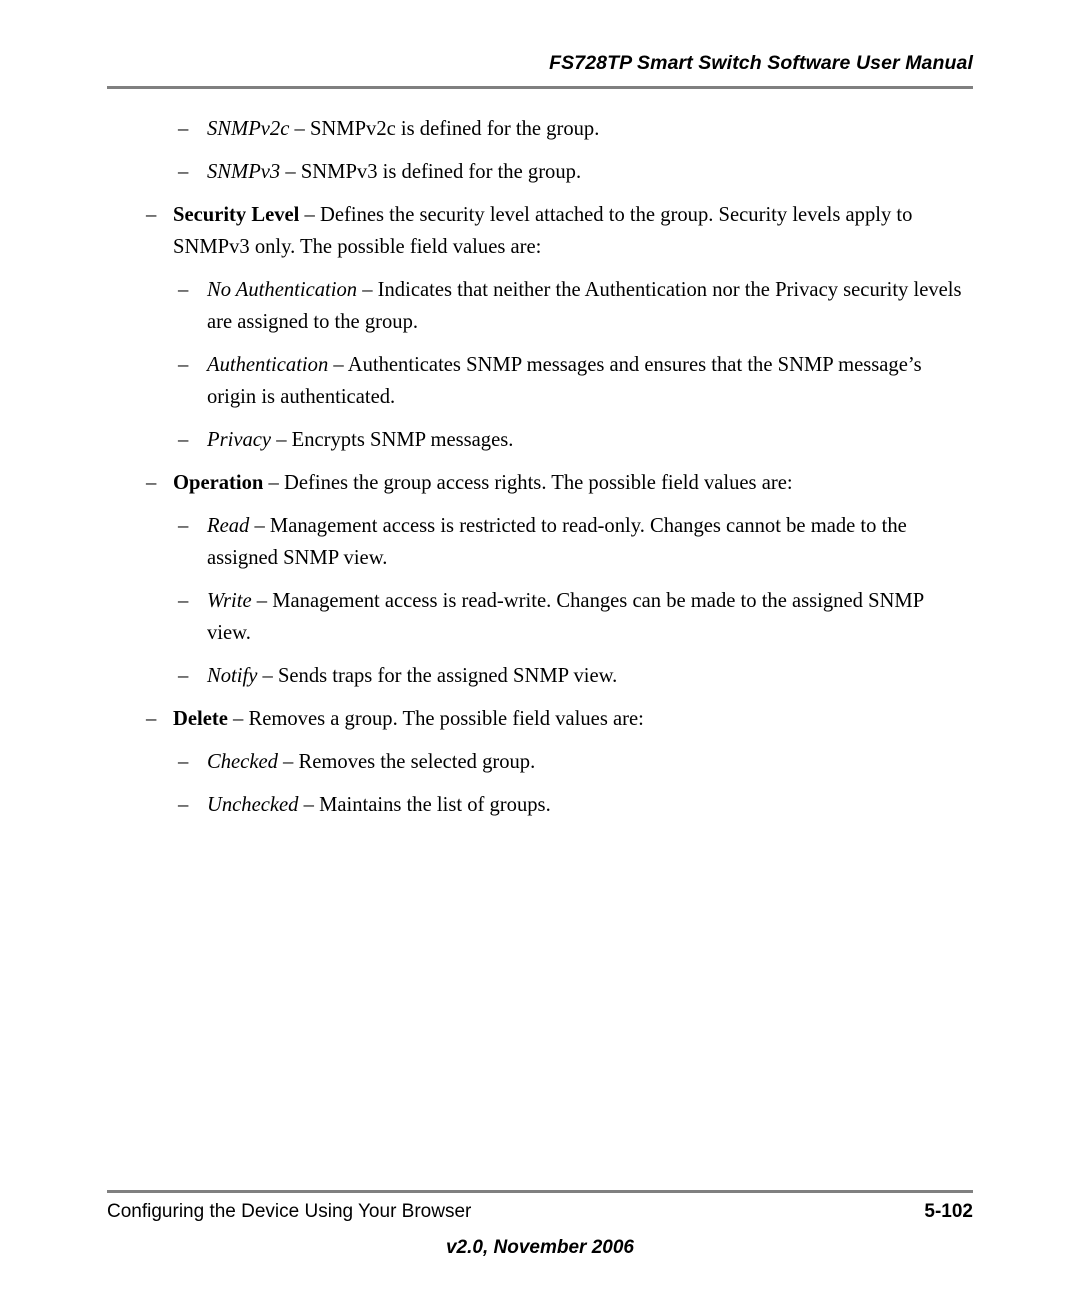 Image resolution: width=1080 pixels, height=1296 pixels. What do you see at coordinates (282, 290) in the screenshot?
I see `bullet-term: No Authentication` at bounding box center [282, 290].